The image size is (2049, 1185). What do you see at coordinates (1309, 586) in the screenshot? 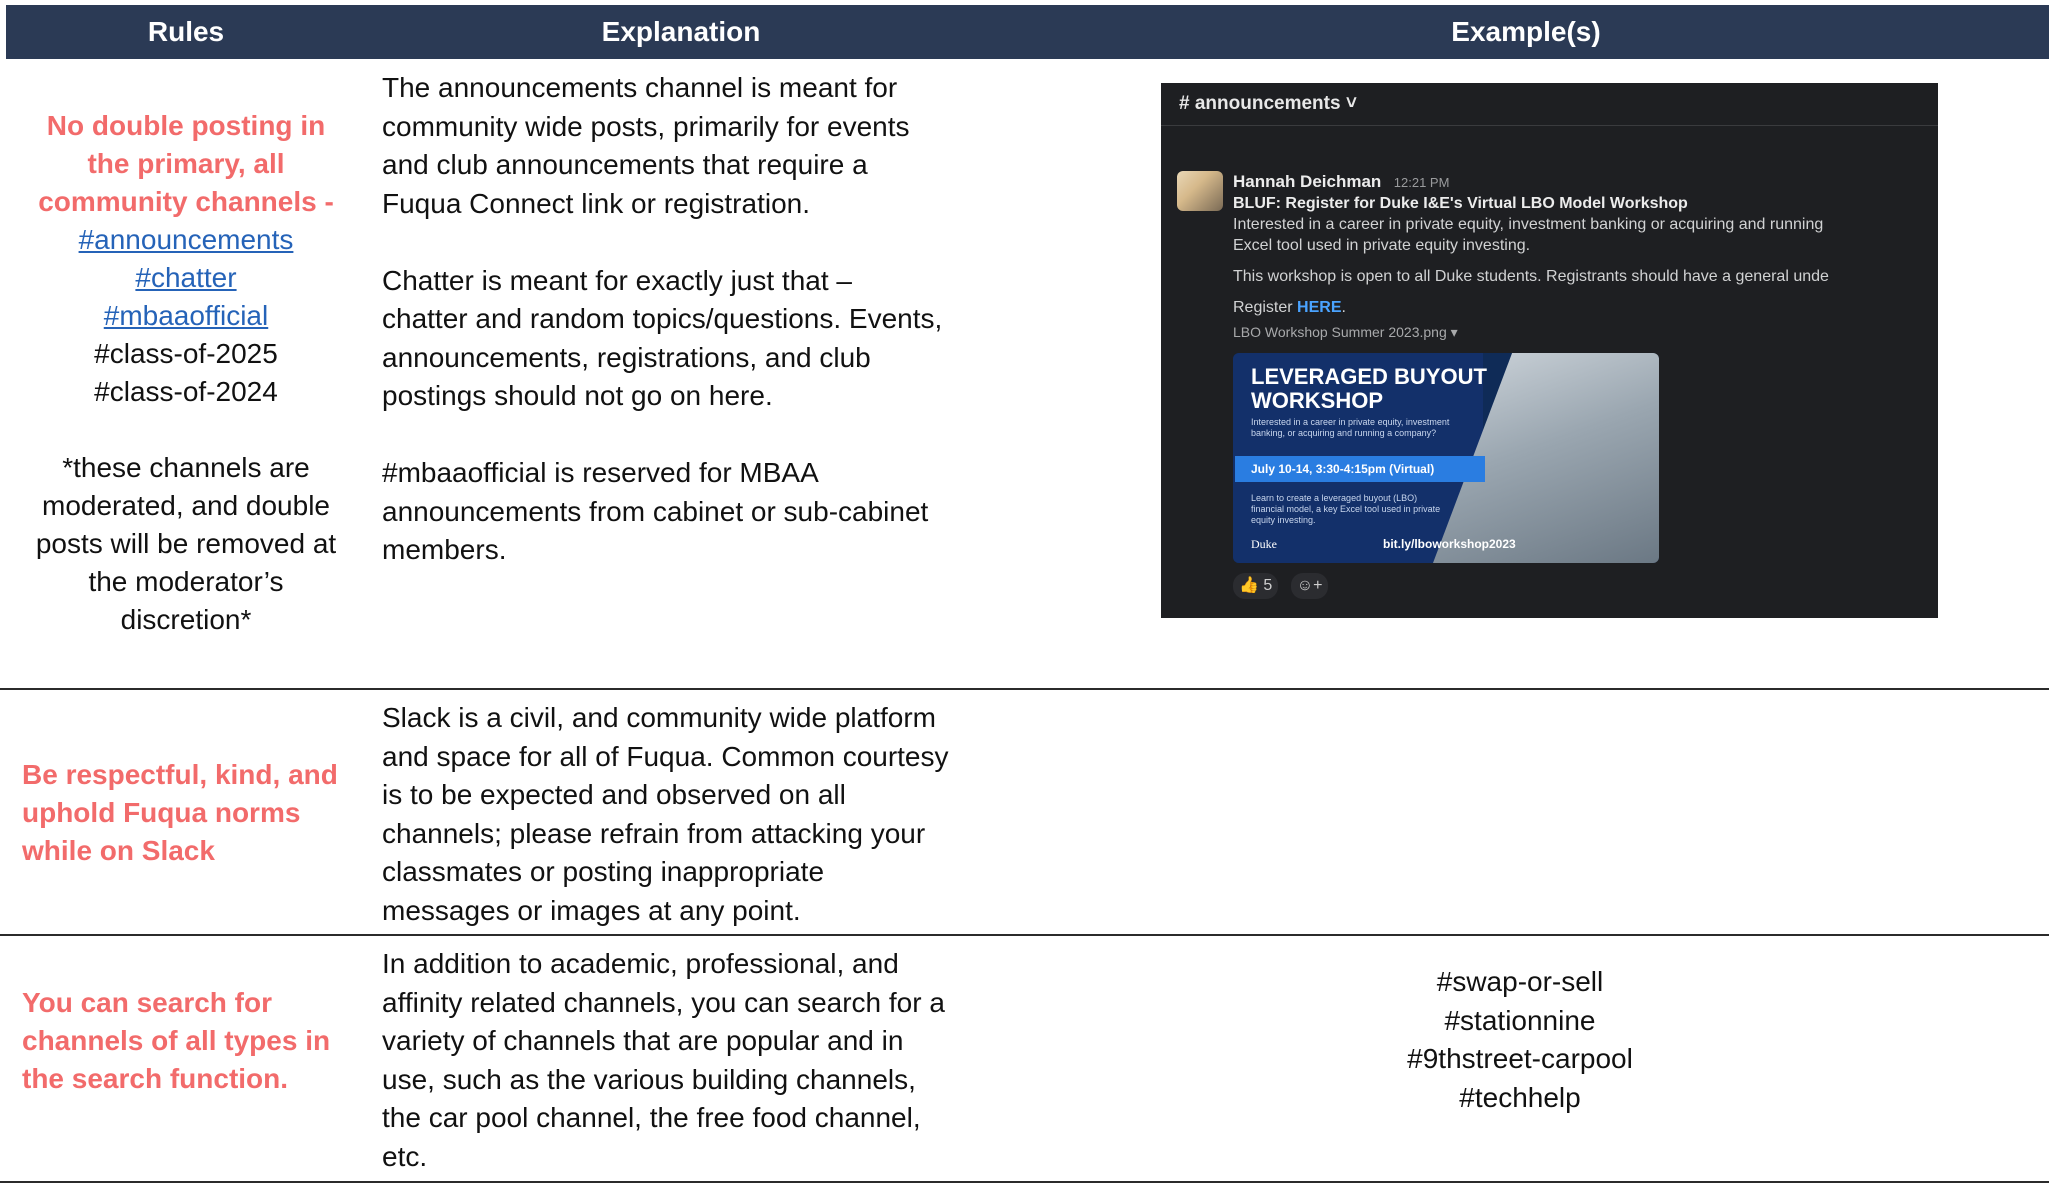
I see `add-reaction-icon: ☺+` at bounding box center [1309, 586].